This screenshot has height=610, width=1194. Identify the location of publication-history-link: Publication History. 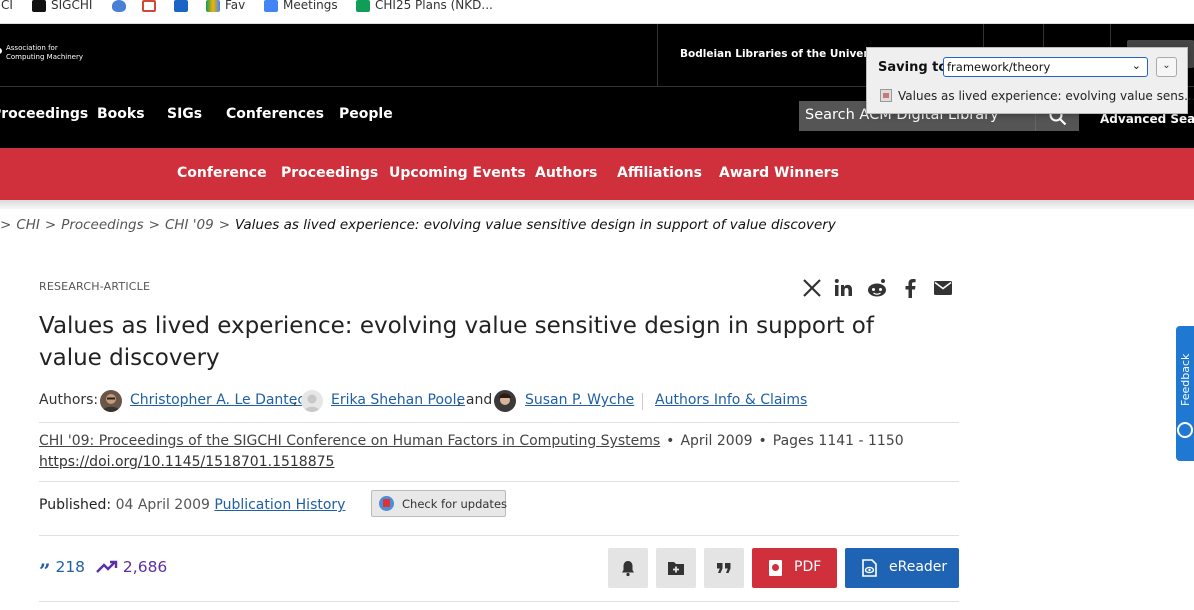
(279, 505).